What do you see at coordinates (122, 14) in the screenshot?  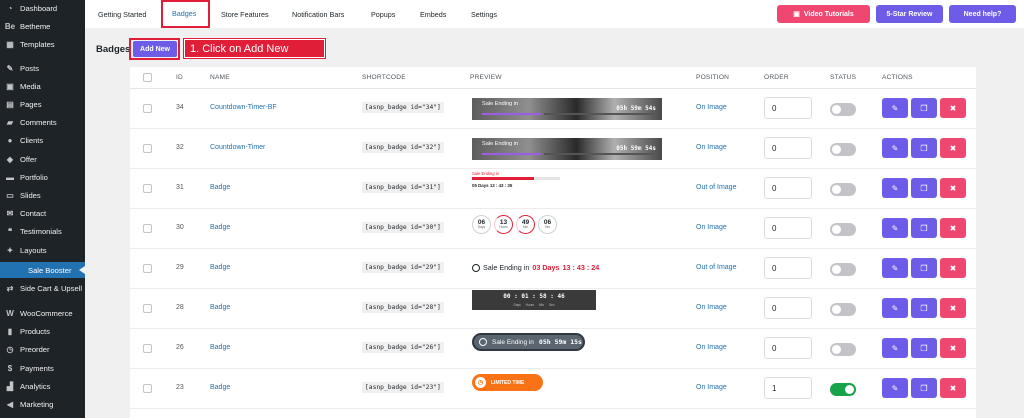 I see `tab-getting-started: Getting Started` at bounding box center [122, 14].